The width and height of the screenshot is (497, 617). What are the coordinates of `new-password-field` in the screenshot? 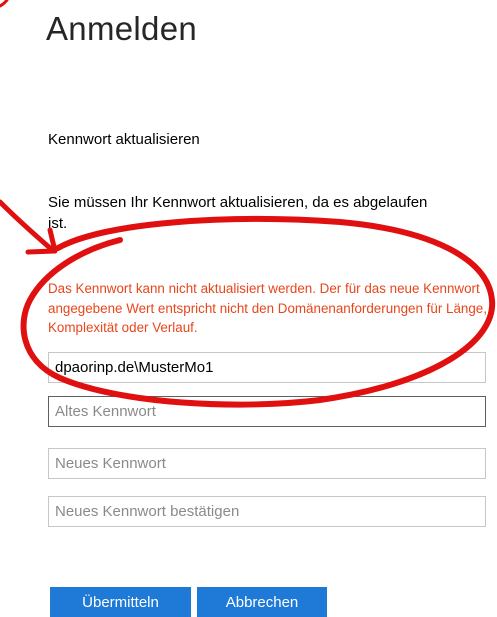 It's located at (267, 463).